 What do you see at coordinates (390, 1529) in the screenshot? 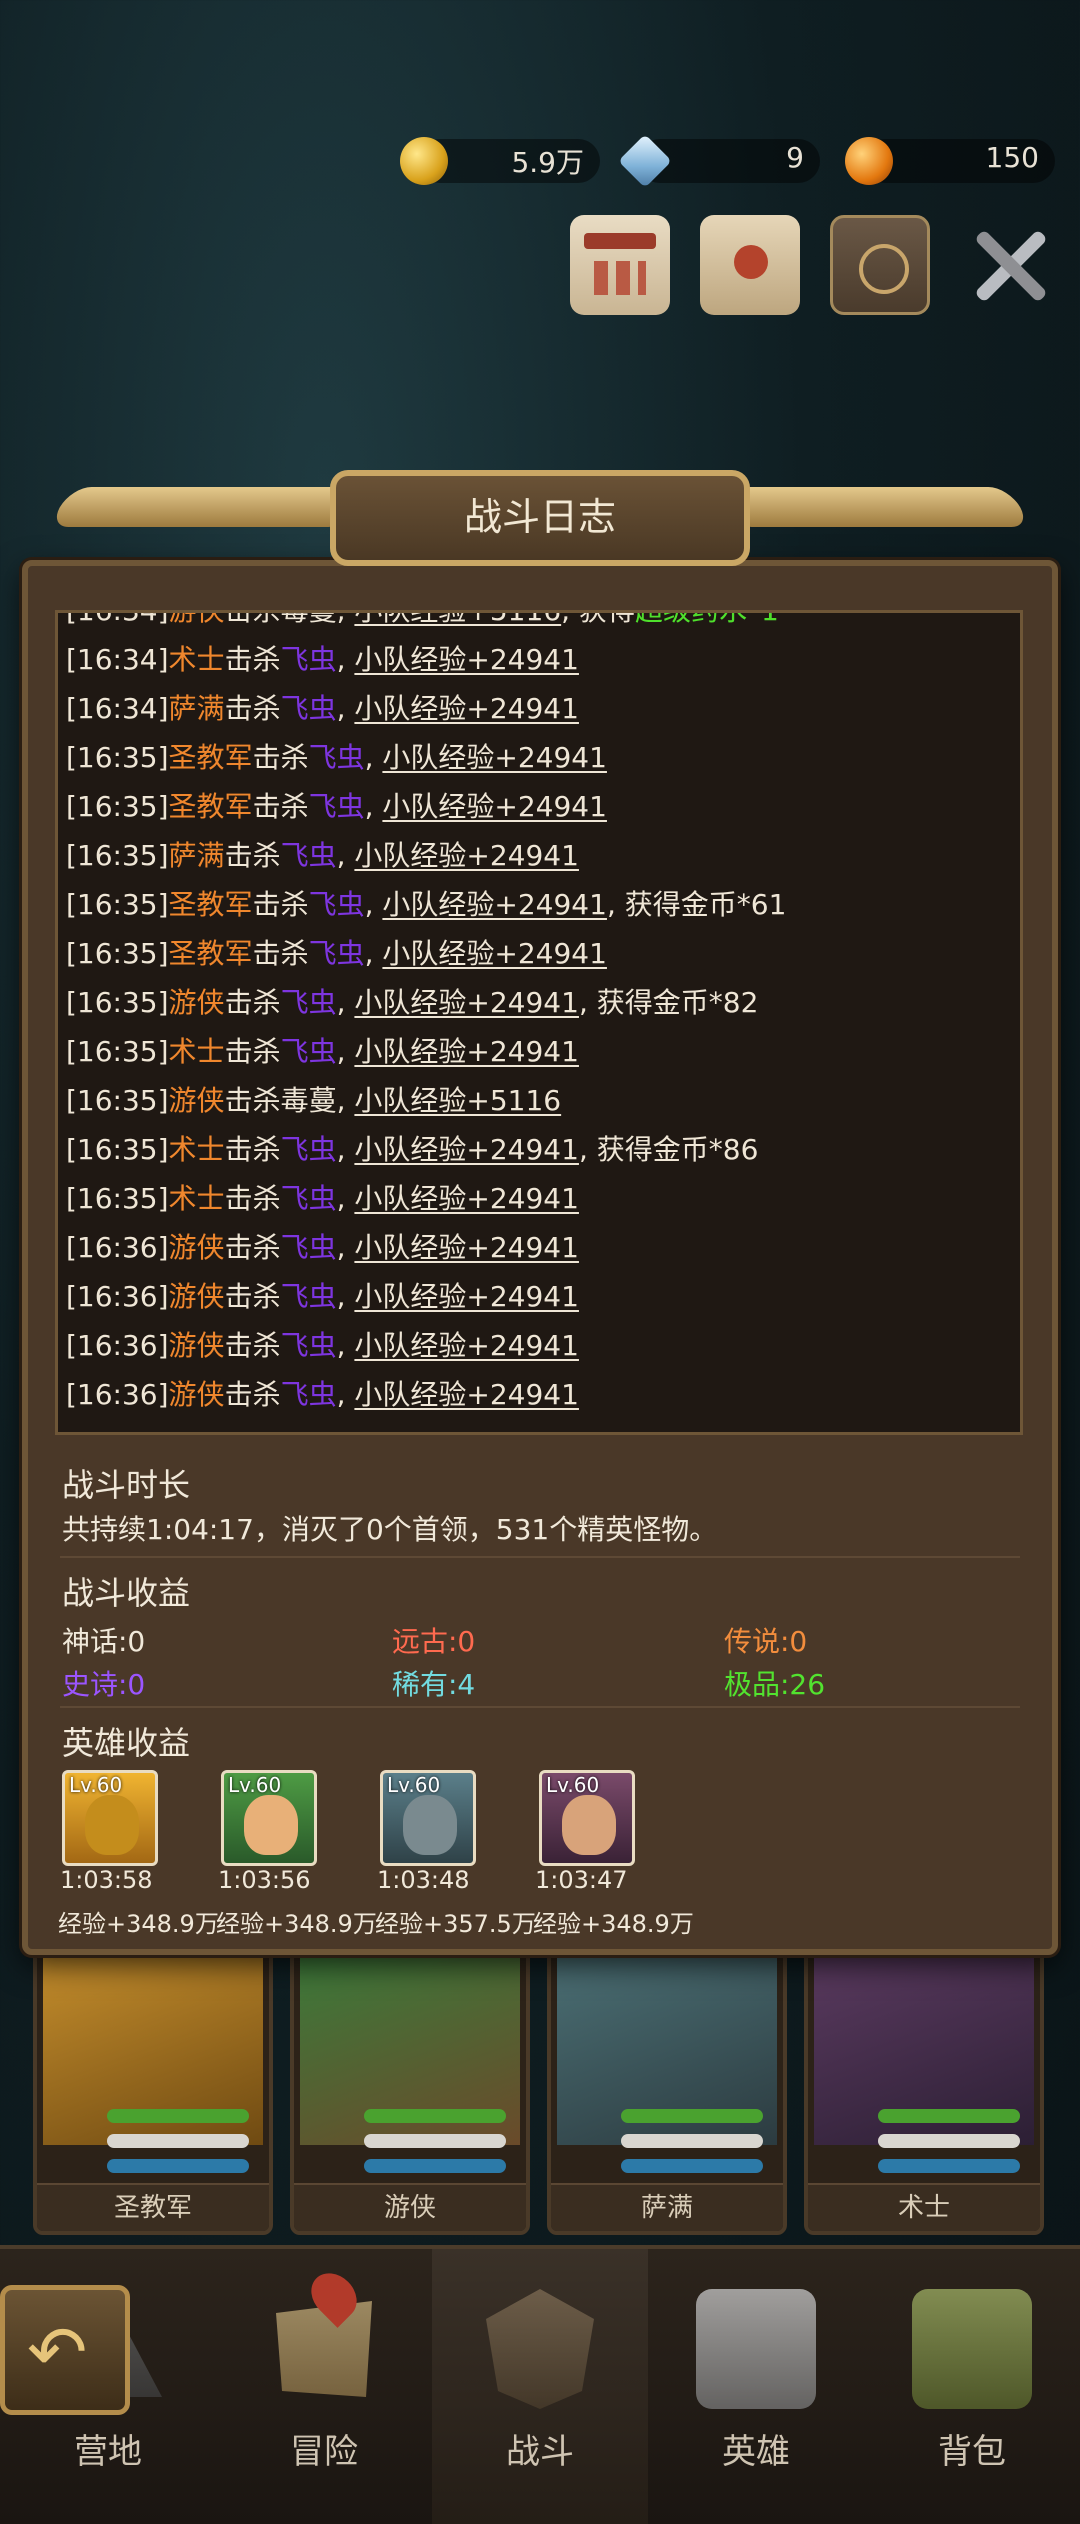
I see `duration-text: 共持续1:04:17，消灭了0个首领，531个精英怪物。` at bounding box center [390, 1529].